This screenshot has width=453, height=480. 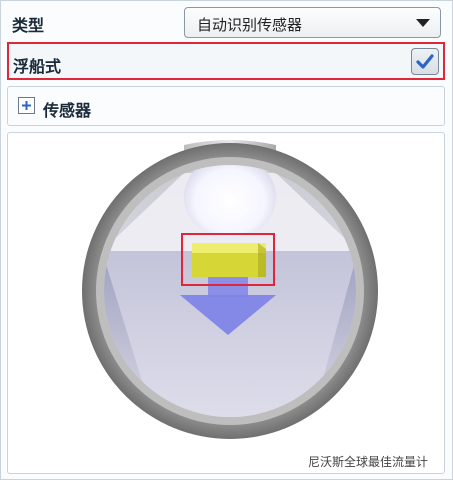 I want to click on checkmark-icon, so click(x=425, y=61).